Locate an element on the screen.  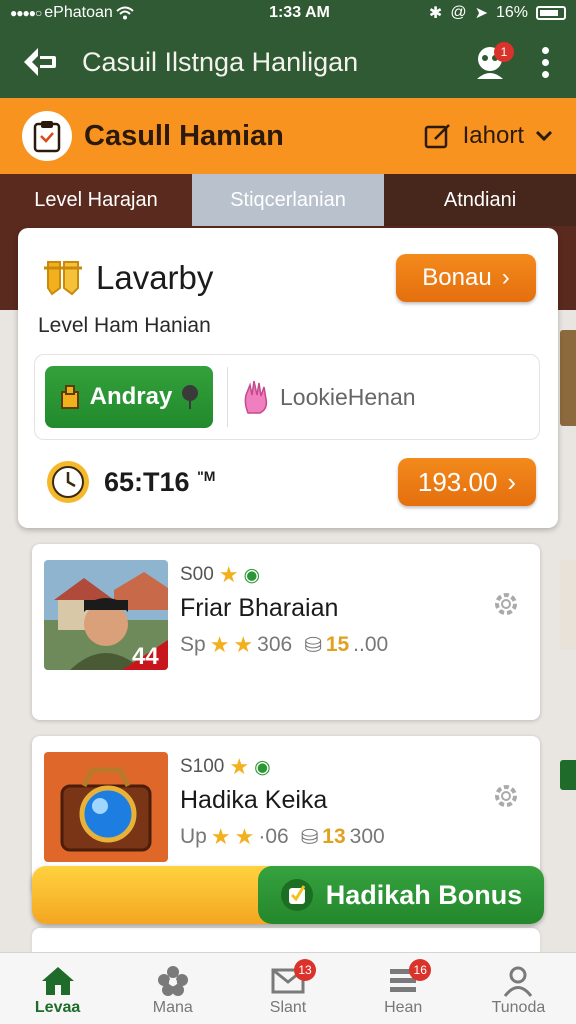
badge-icon is located at coordinates (69, 397).